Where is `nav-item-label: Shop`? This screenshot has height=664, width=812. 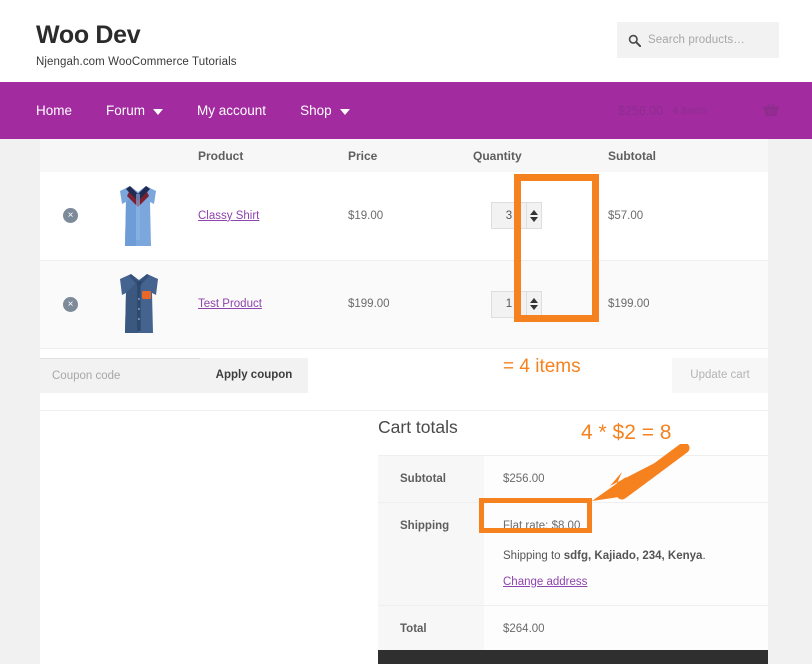
nav-item-label: Shop is located at coordinates (316, 110).